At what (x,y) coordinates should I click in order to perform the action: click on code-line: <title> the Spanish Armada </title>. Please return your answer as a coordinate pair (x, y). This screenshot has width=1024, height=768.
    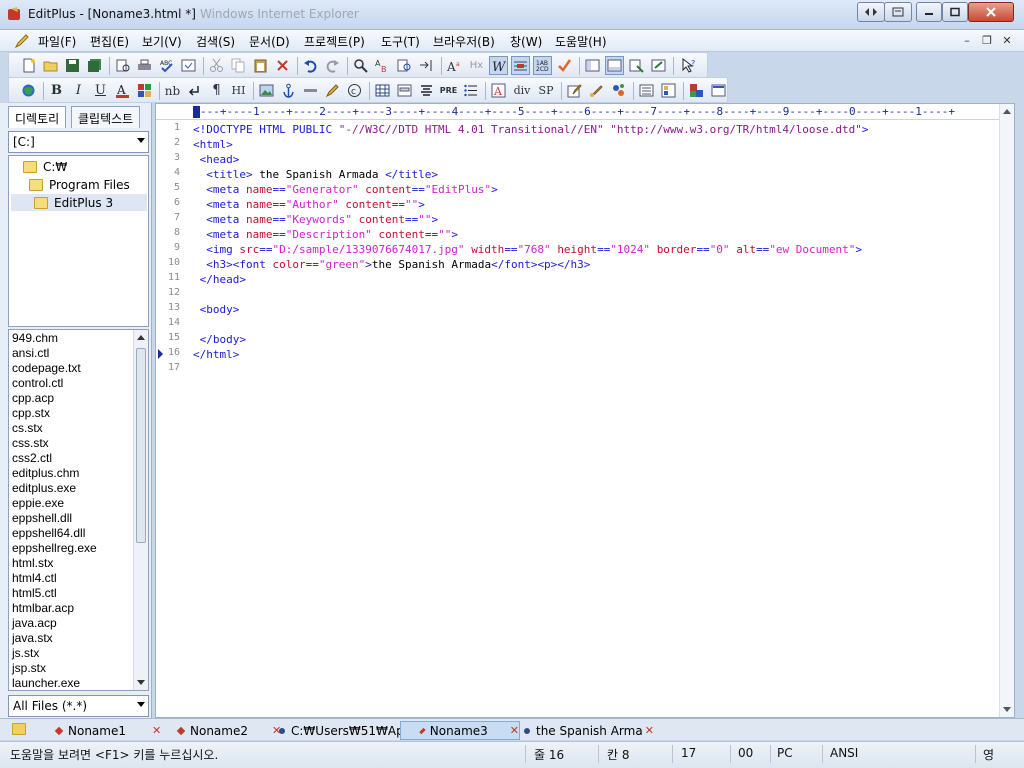
    Looking at the image, I should click on (315, 174).